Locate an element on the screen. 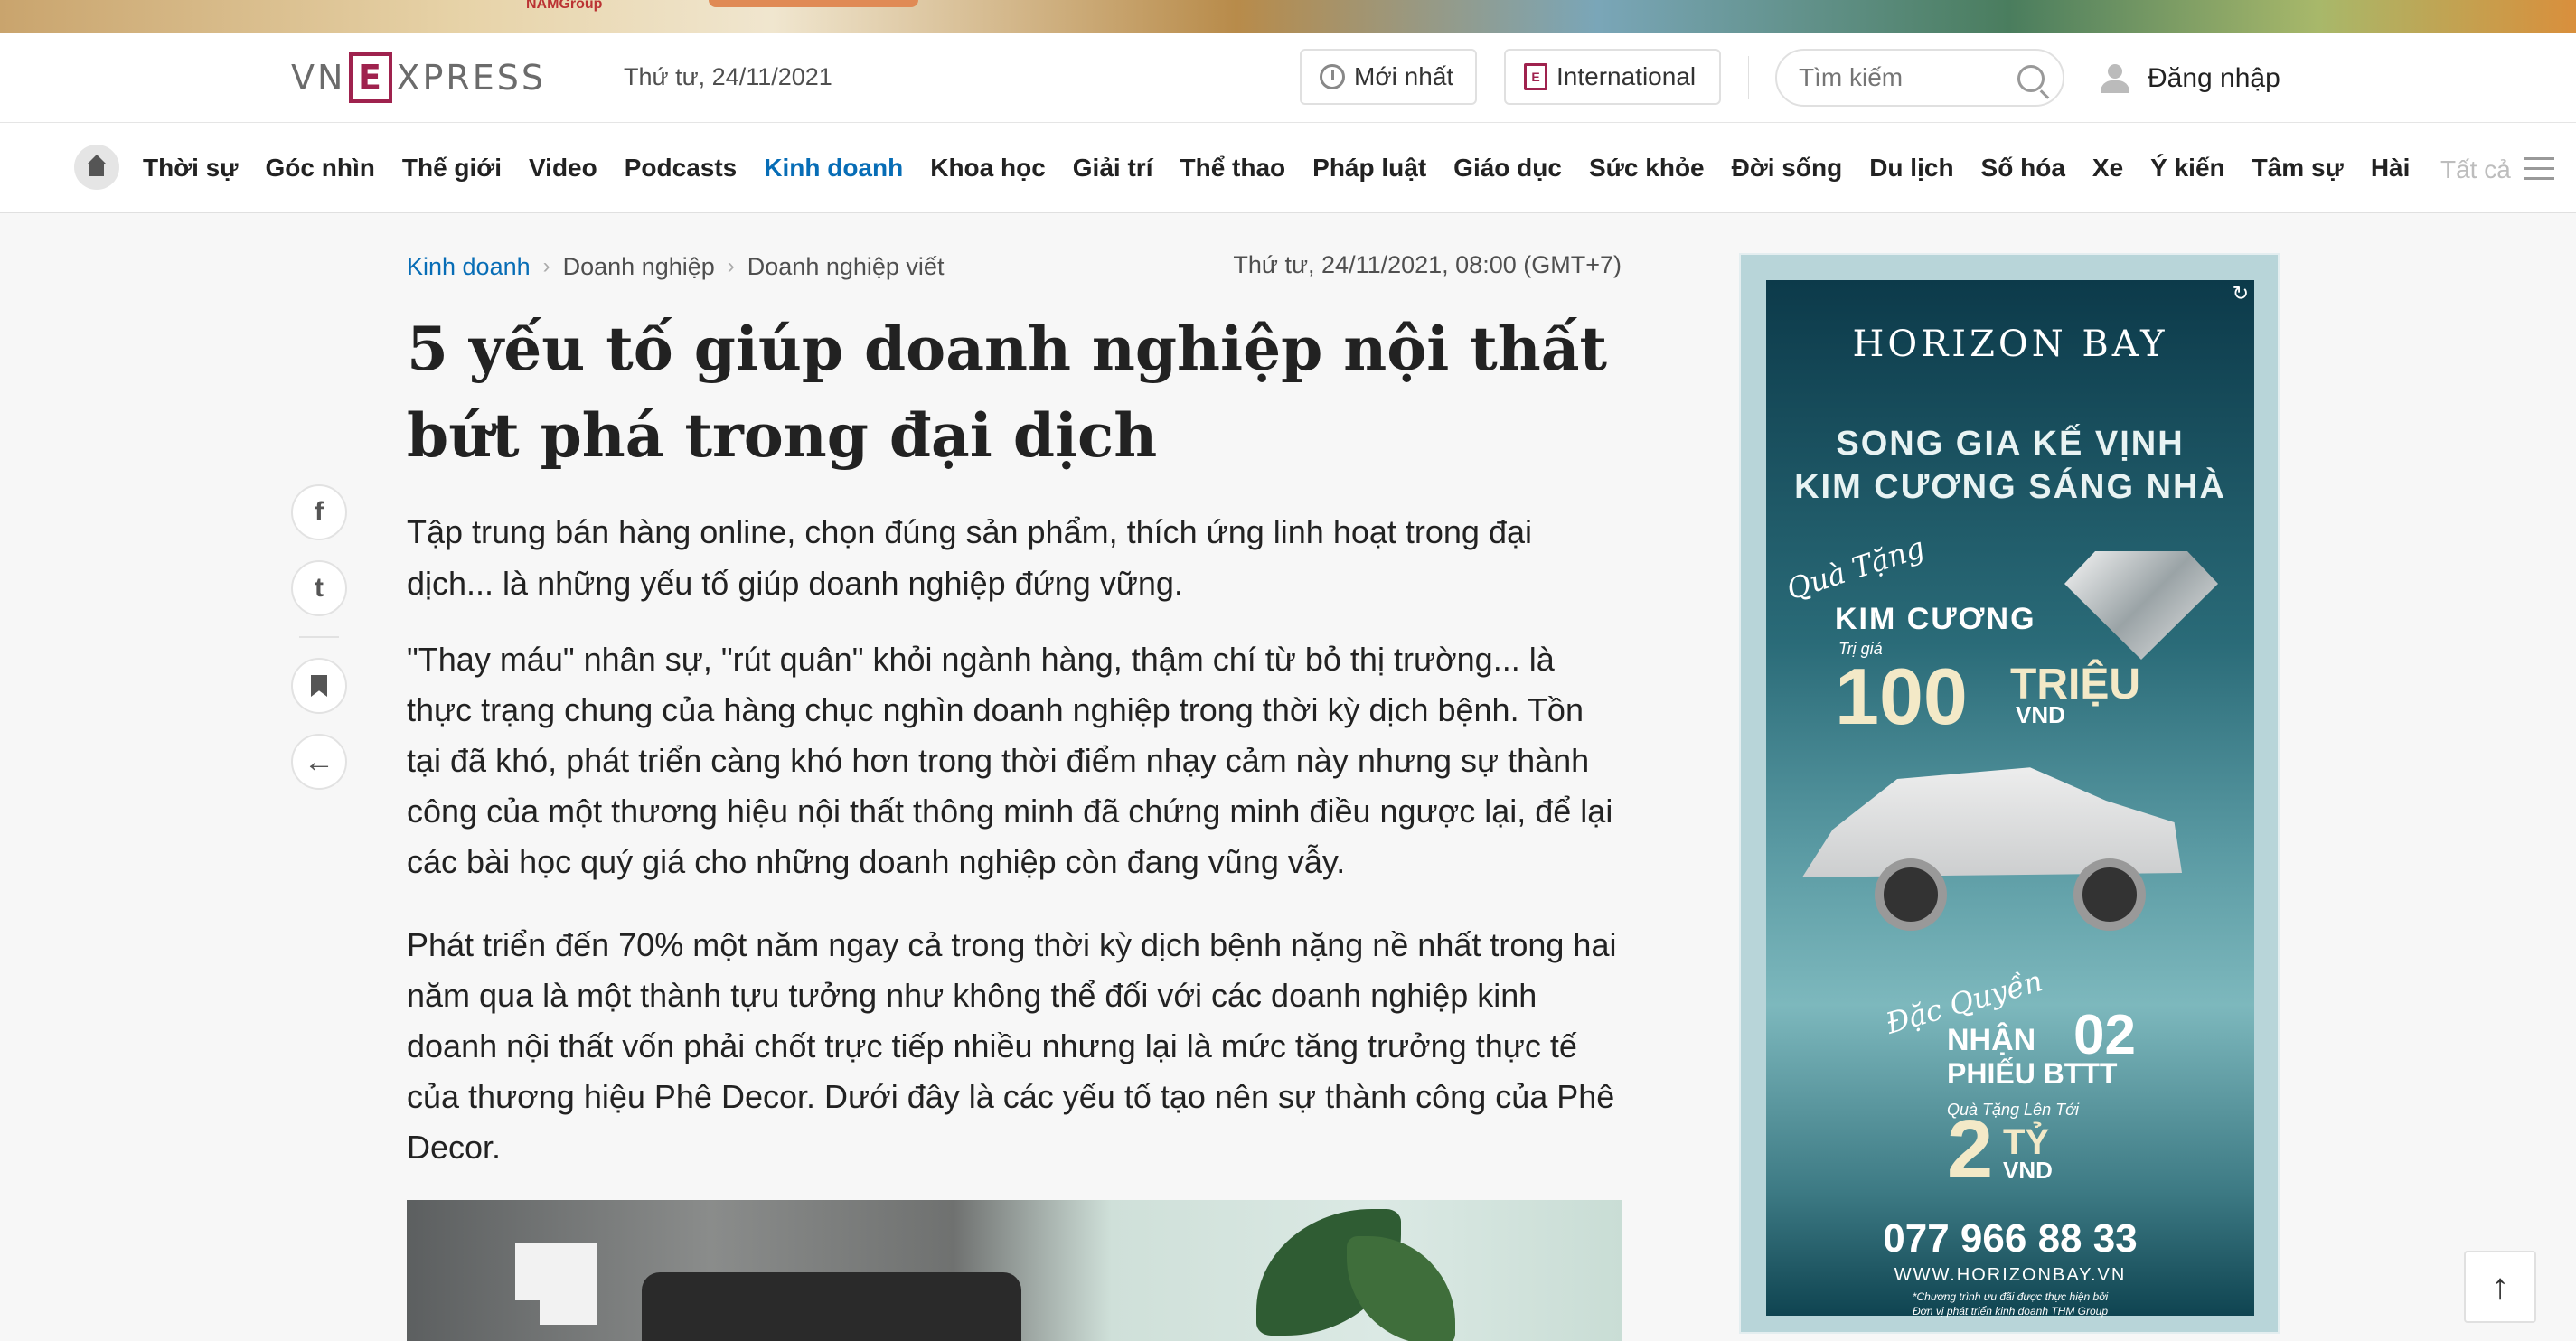  twitter-share-button: t is located at coordinates (319, 588).